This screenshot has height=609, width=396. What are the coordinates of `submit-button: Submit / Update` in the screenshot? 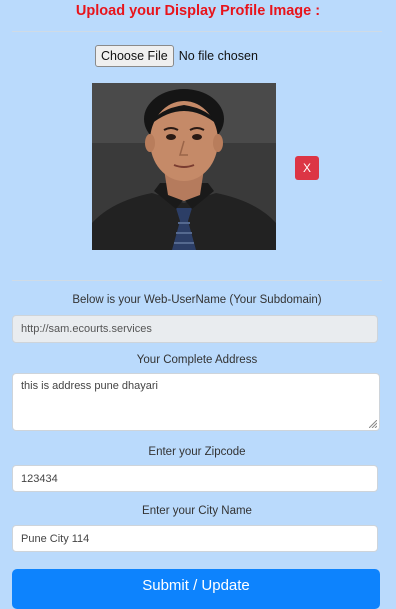 It's located at (196, 589).